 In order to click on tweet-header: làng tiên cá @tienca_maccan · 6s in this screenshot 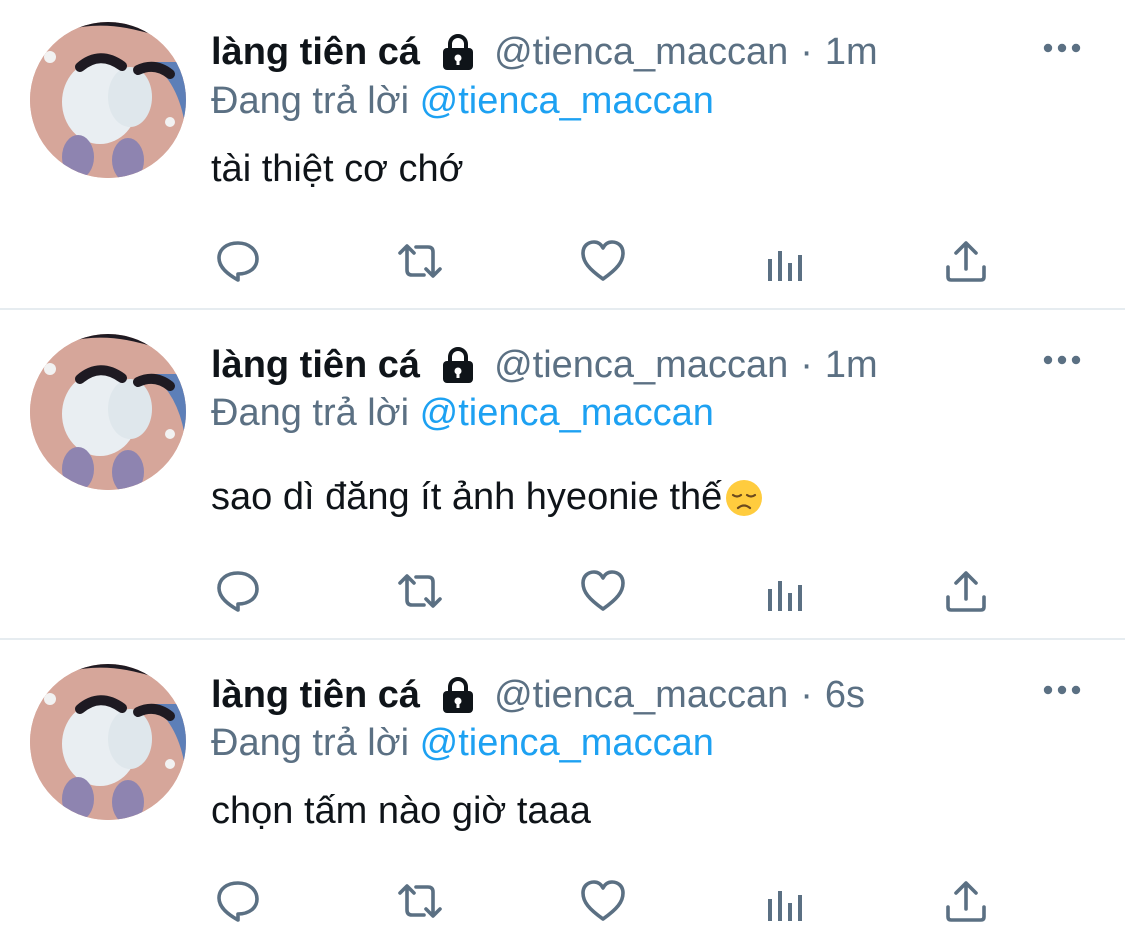, I will do `click(538, 695)`.